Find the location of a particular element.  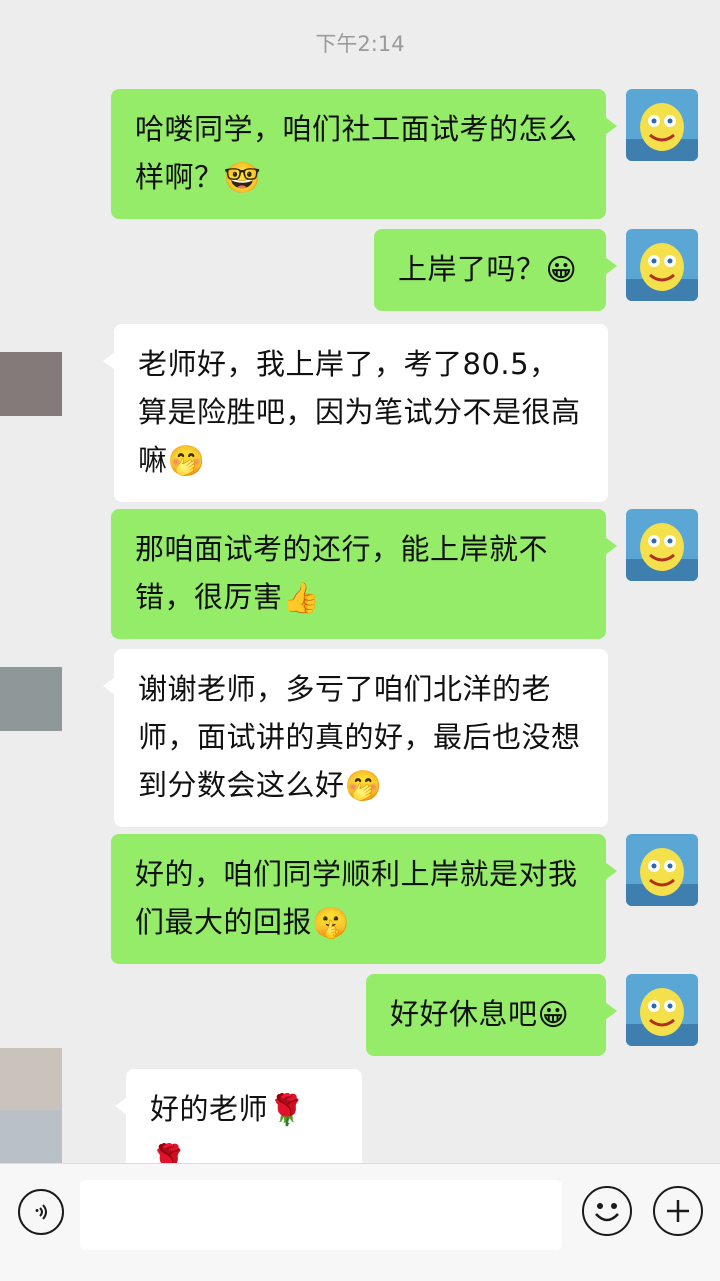

voice-button is located at coordinates (41, 1212).